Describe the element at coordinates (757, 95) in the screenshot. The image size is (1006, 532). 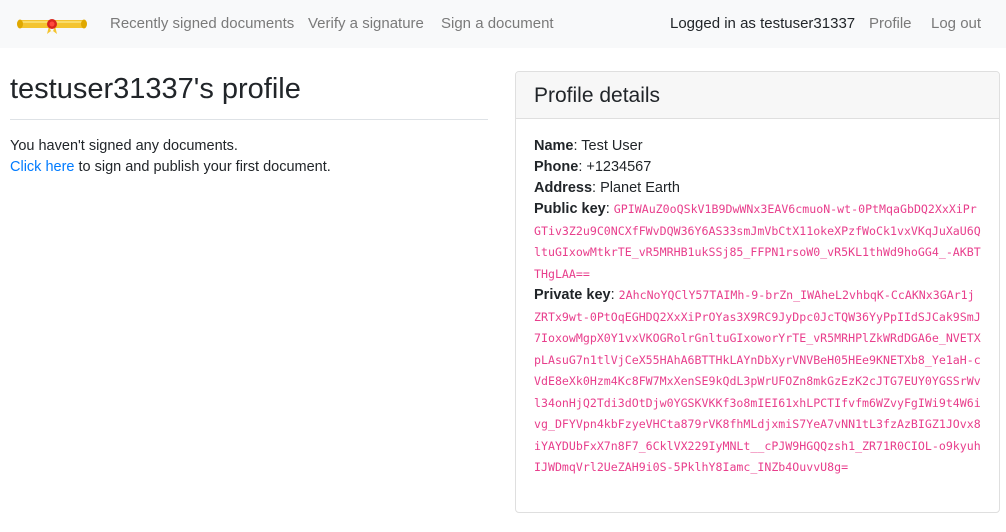
I see `card-header: Profile details` at that location.